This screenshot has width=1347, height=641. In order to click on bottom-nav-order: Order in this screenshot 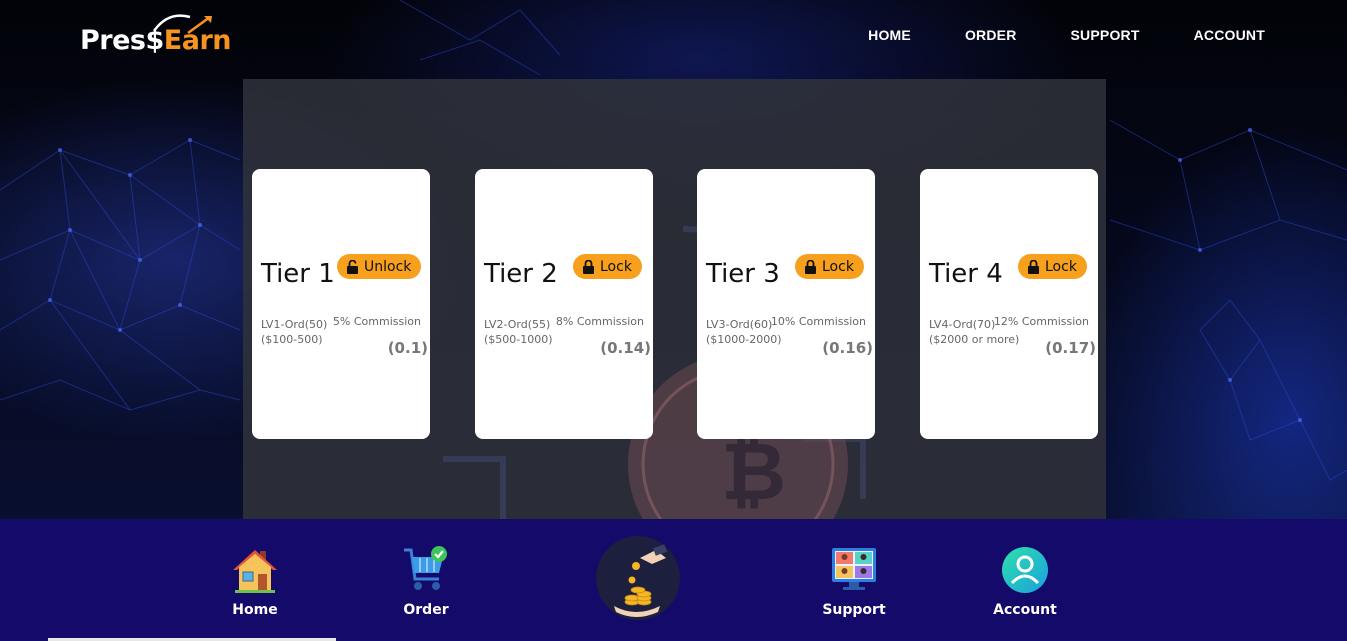, I will do `click(426, 581)`.